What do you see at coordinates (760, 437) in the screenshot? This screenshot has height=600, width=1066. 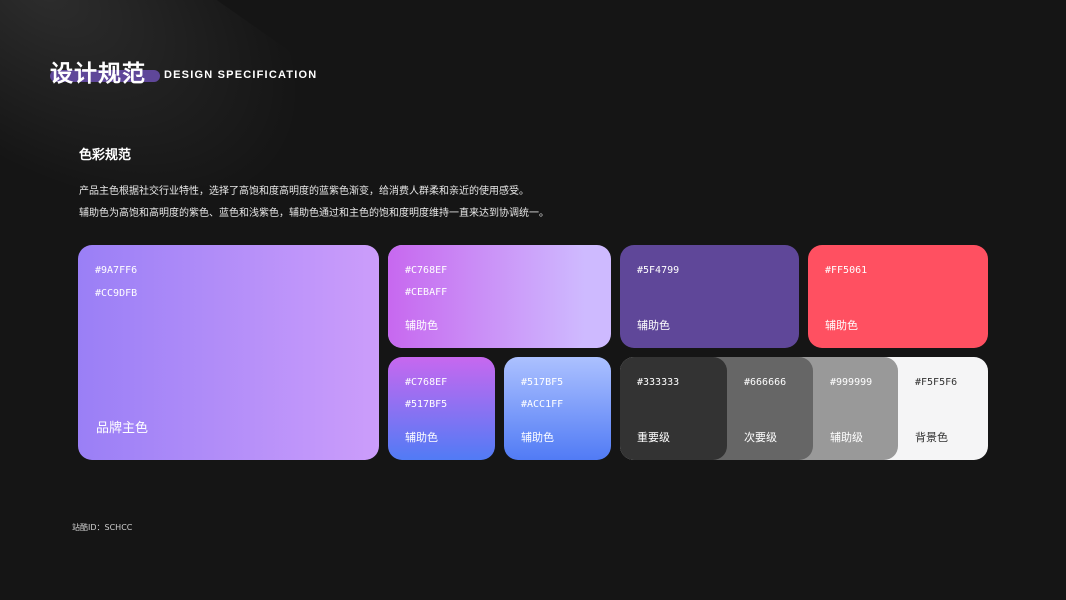 I see `swatch-label: 次要级` at bounding box center [760, 437].